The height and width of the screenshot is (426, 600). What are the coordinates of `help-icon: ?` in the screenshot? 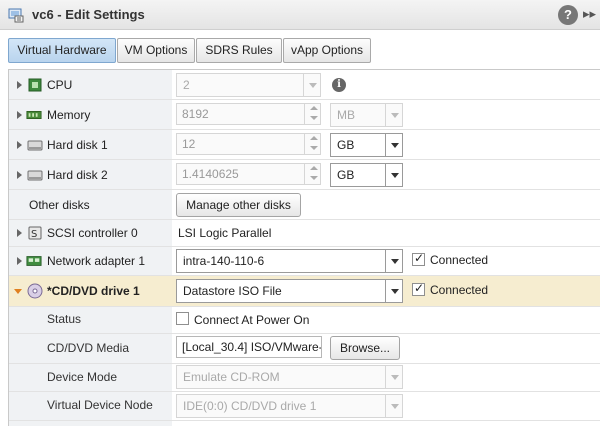 It's located at (568, 15).